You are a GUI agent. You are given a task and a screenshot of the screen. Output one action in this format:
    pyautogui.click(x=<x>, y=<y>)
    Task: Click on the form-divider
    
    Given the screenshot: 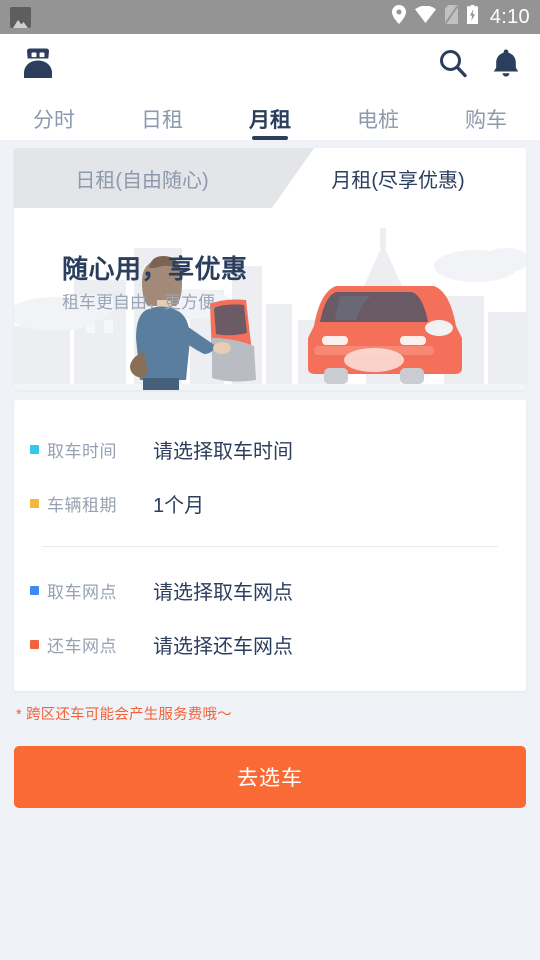 What is the action you would take?
    pyautogui.click(x=270, y=546)
    